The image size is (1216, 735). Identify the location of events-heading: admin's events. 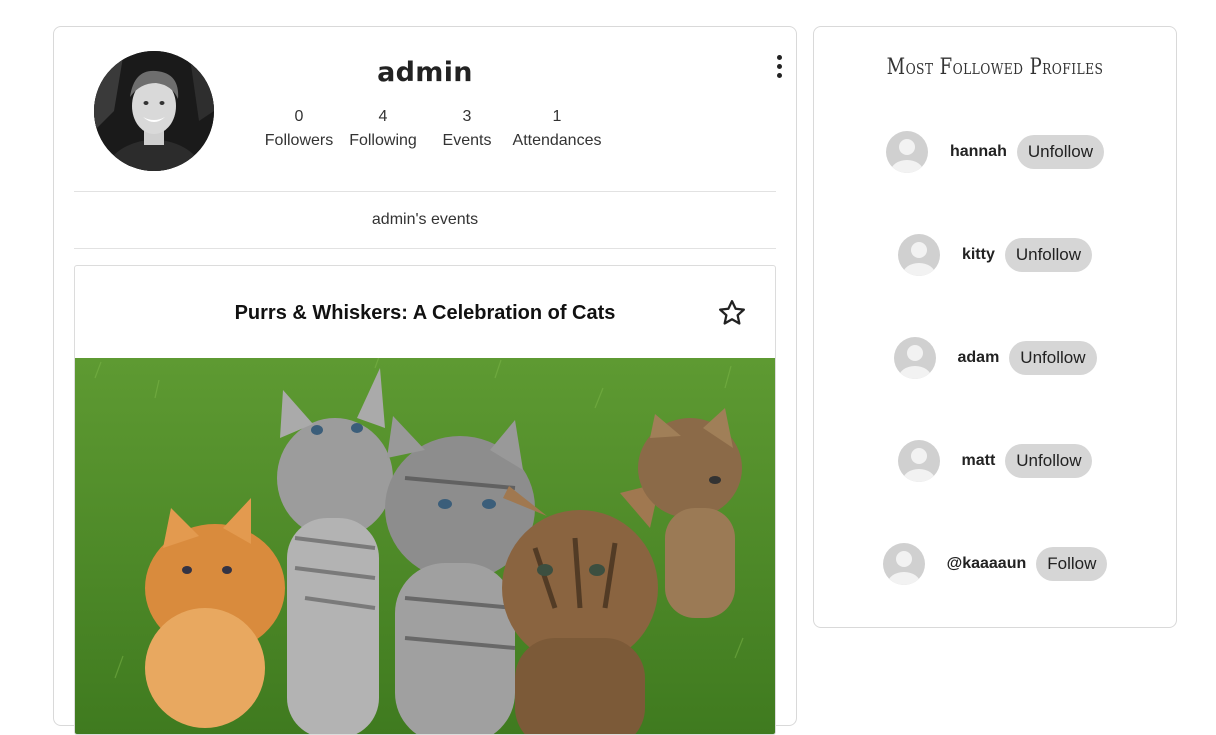
(425, 219).